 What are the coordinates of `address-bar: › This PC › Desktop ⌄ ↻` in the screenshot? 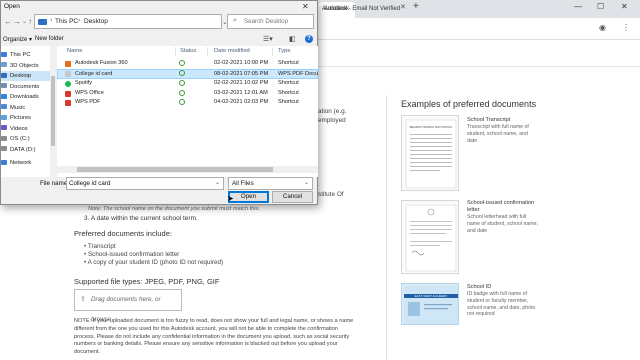 It's located at (140, 21).